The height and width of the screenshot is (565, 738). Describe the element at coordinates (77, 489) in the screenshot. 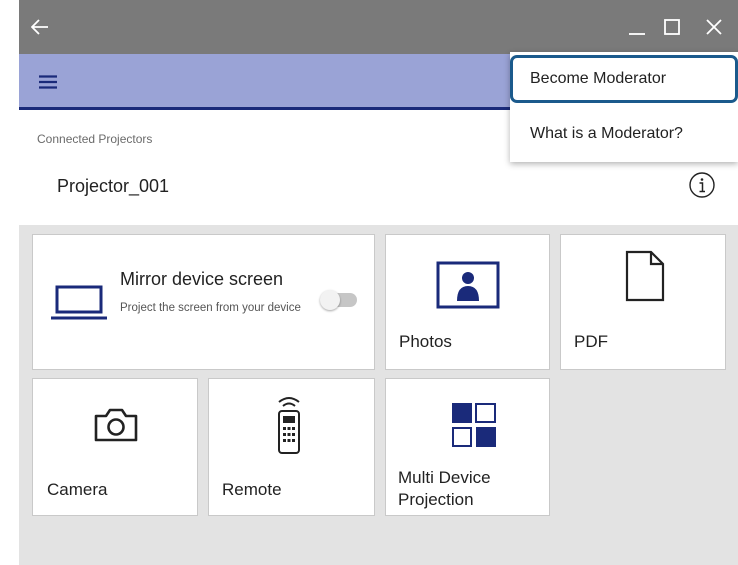

I see `camera-label: Camera` at that location.